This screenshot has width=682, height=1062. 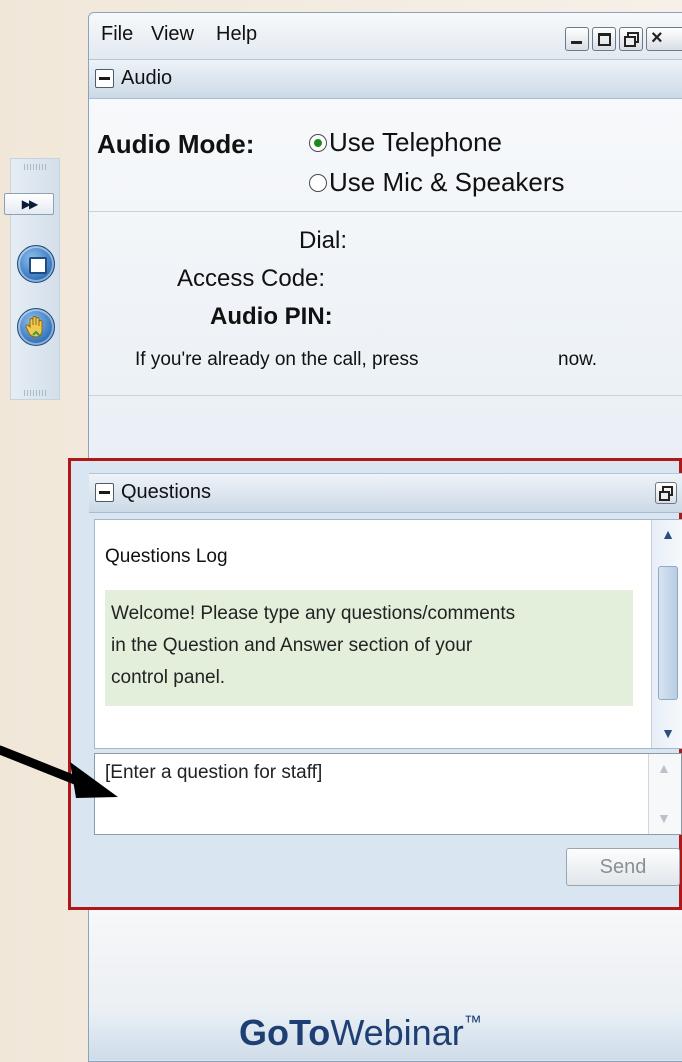 What do you see at coordinates (147, 78) in the screenshot?
I see `audio-section-title: Audio` at bounding box center [147, 78].